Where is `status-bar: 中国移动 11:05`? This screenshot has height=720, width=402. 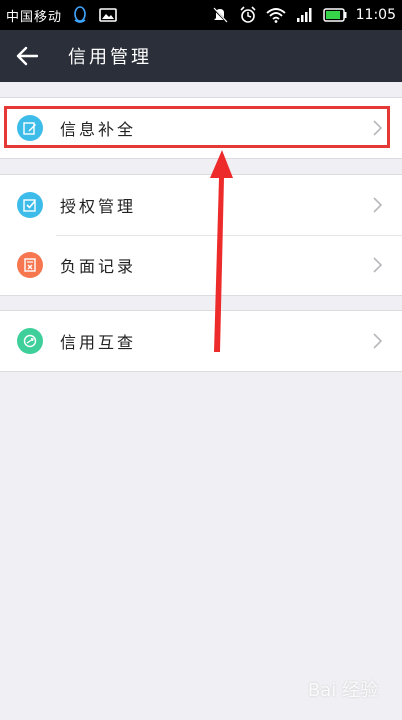 status-bar: 中国移动 11:05 is located at coordinates (201, 15).